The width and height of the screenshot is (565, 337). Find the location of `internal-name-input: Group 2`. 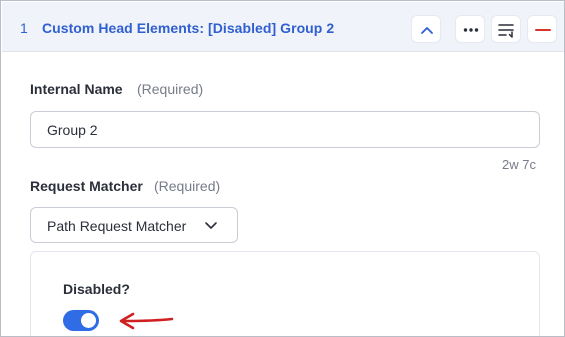

internal-name-input: Group 2 is located at coordinates (285, 129).